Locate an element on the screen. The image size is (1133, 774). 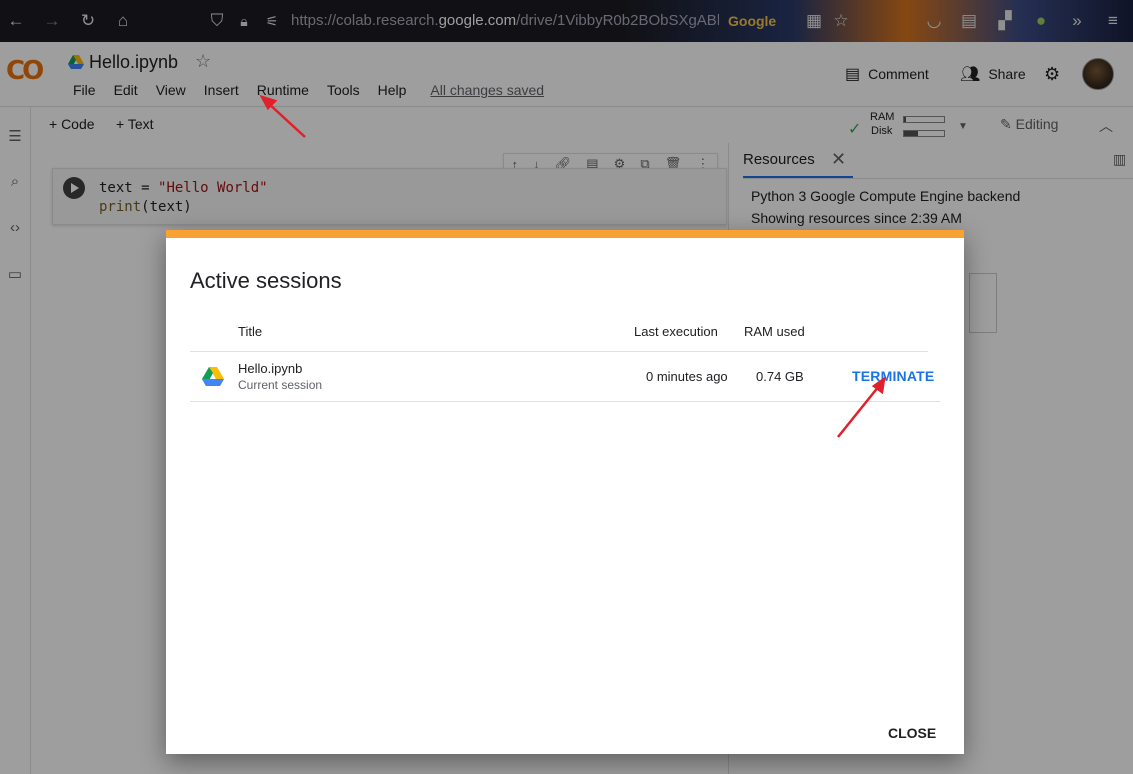
header-divider is located at coordinates (559, 351).